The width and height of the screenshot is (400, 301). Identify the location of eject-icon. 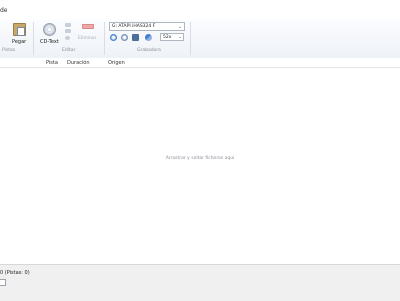
(135, 37).